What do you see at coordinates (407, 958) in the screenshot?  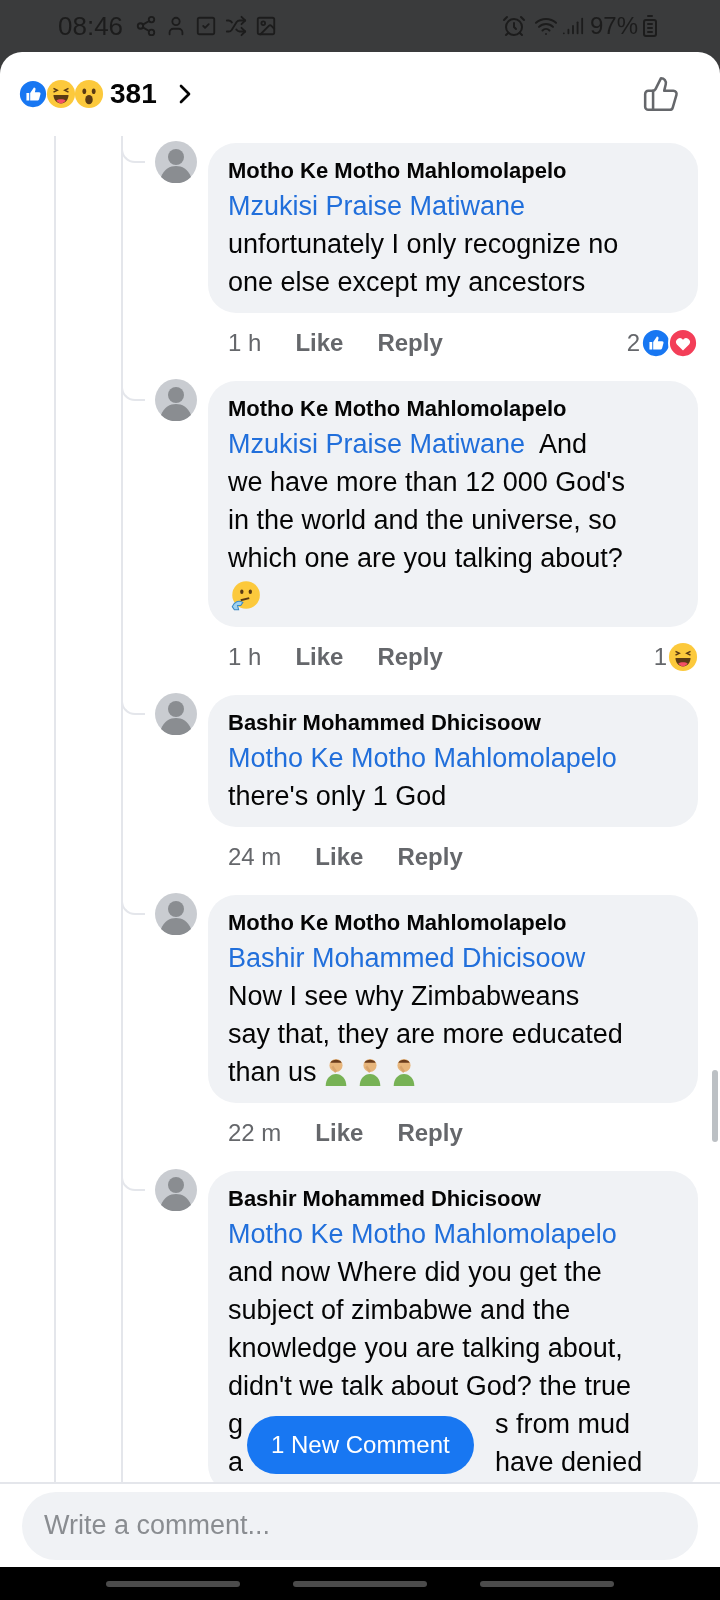 I see `mention-link: Bashir Mohammed Dhicisoow` at bounding box center [407, 958].